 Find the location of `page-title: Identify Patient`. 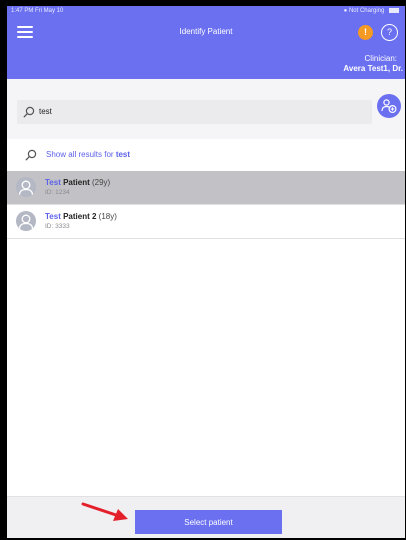

page-title: Identify Patient is located at coordinates (206, 31).